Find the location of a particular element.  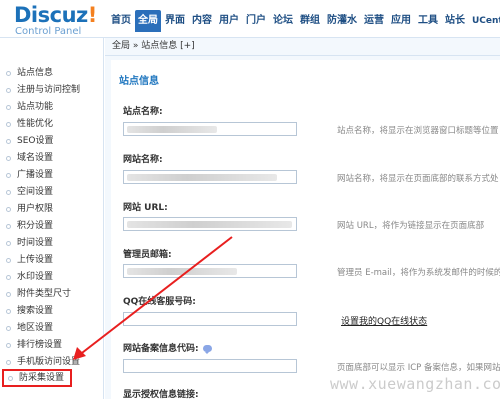

field-hint-admin-email: 管理员 E-mail，将作为系统发邮件的时候的发 is located at coordinates (418, 273).